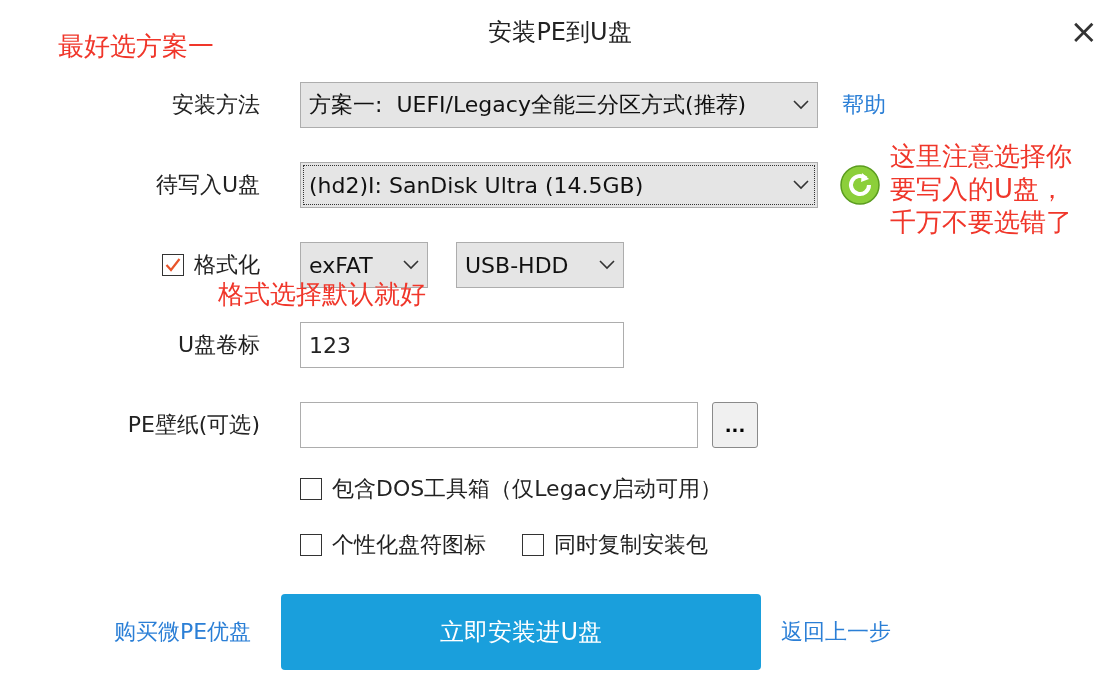 The image size is (1120, 700). I want to click on dropdown: (hd2)I: SanDisk Ultra (14.5GB), so click(559, 185).